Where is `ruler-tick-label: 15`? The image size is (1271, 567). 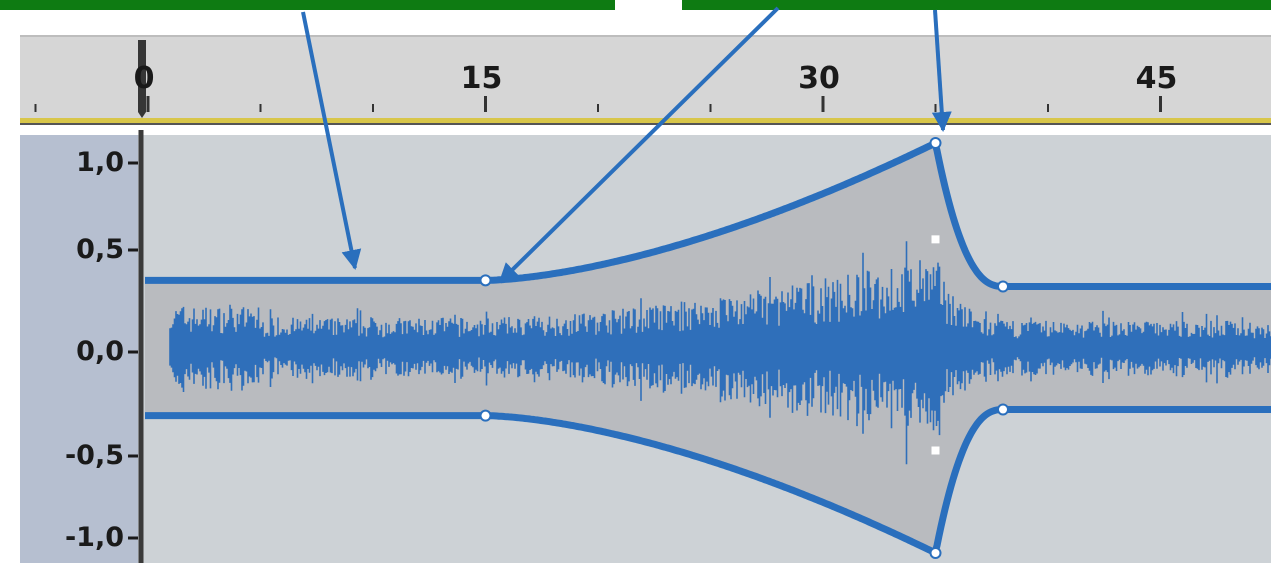 ruler-tick-label: 15 is located at coordinates (482, 78).